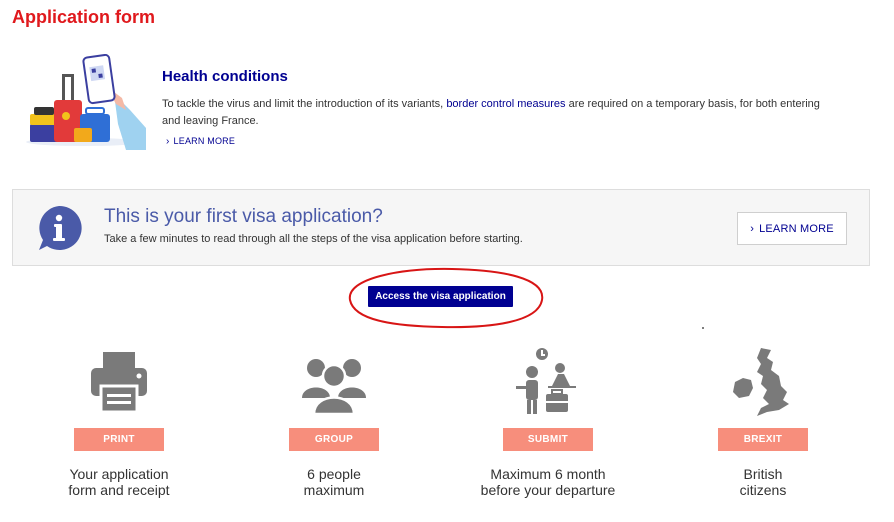  What do you see at coordinates (763, 482) in the screenshot?
I see `feature-brexit-desc: British citizens` at bounding box center [763, 482].